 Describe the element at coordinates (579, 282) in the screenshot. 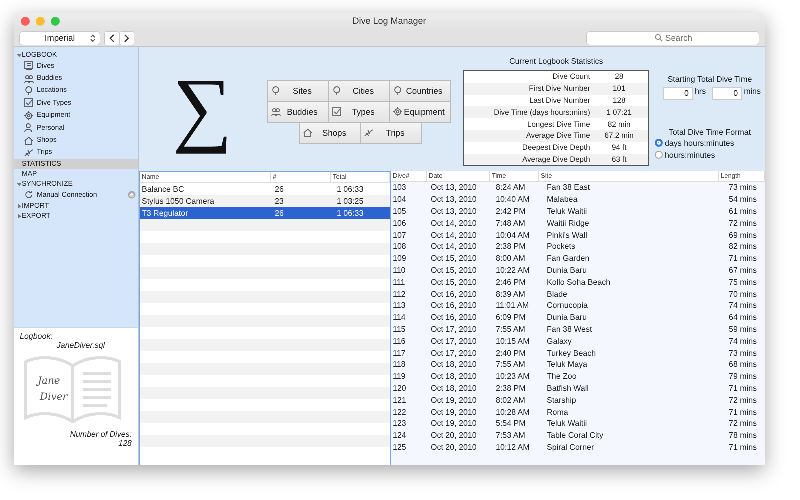

I see `table-cell-text: Kollo Soha Beach` at that location.